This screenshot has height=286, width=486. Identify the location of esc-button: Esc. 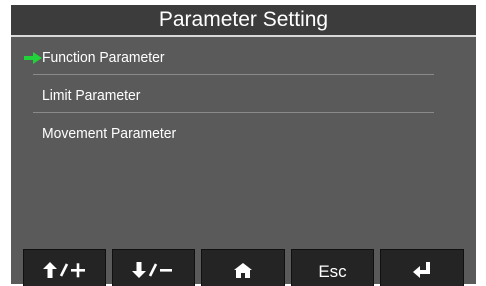
(332, 267).